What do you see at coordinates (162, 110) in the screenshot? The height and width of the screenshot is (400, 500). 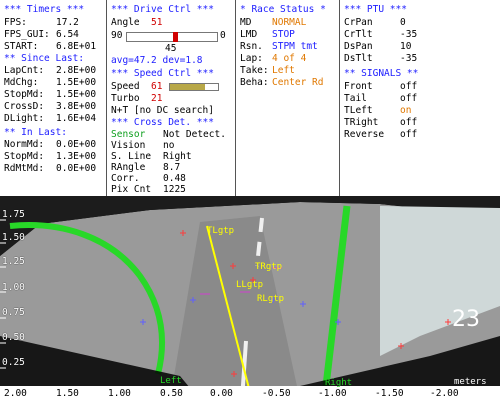 I see `cross-det-note: N+T [no DC search]` at bounding box center [162, 110].